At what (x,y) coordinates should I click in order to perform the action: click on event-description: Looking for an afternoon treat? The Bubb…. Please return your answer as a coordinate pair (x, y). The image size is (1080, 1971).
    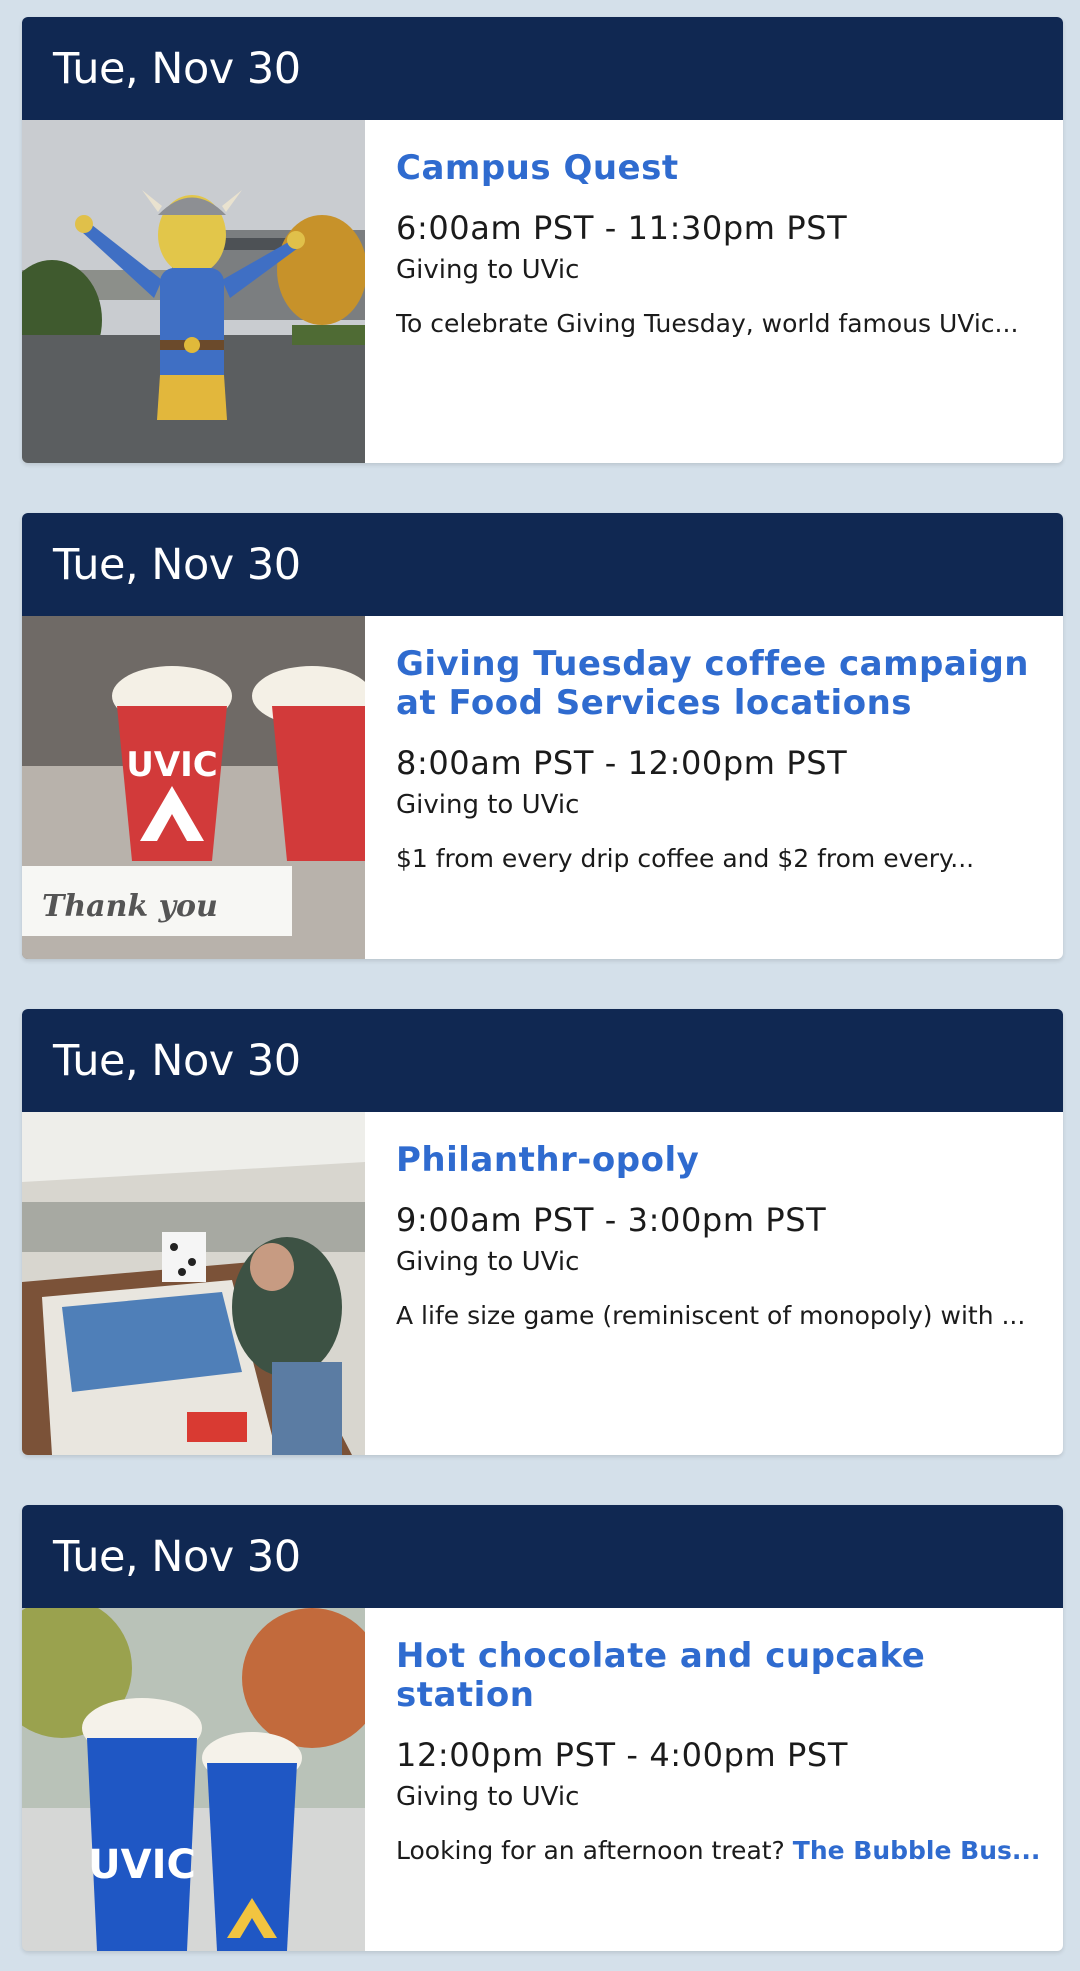
    Looking at the image, I should click on (726, 1851).